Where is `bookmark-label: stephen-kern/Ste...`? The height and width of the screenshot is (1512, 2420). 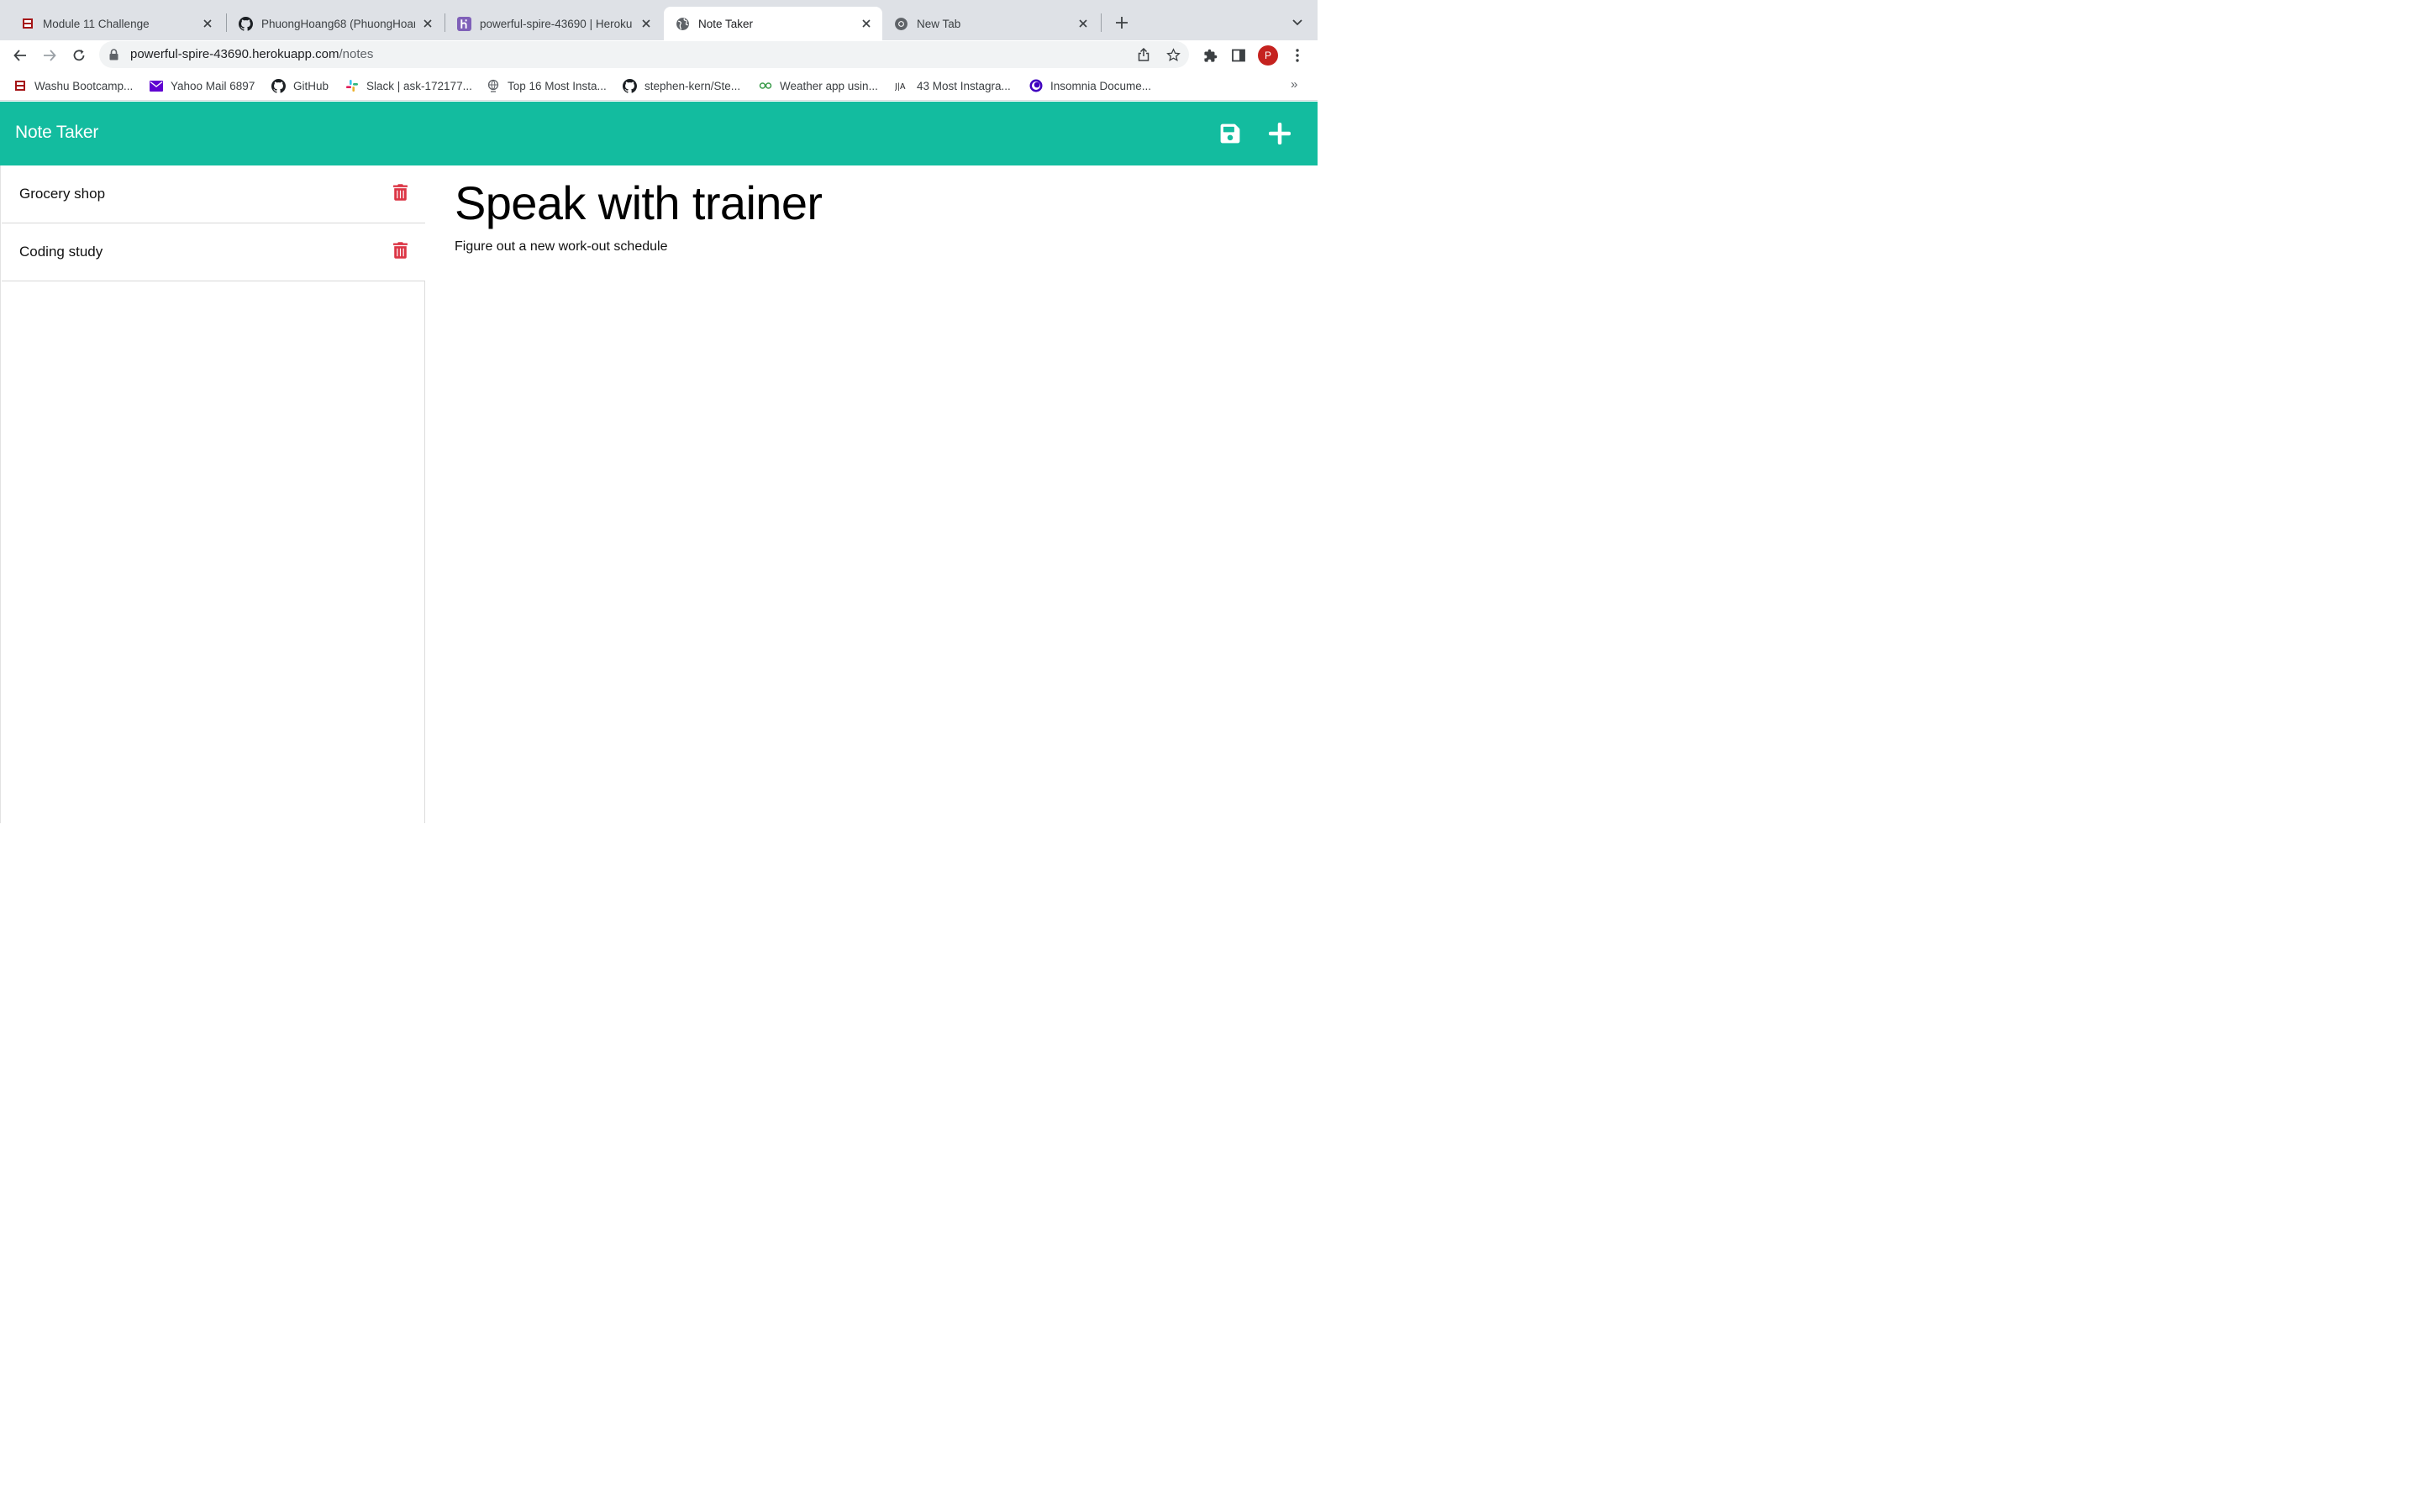 bookmark-label: stephen-kern/Ste... is located at coordinates (692, 85).